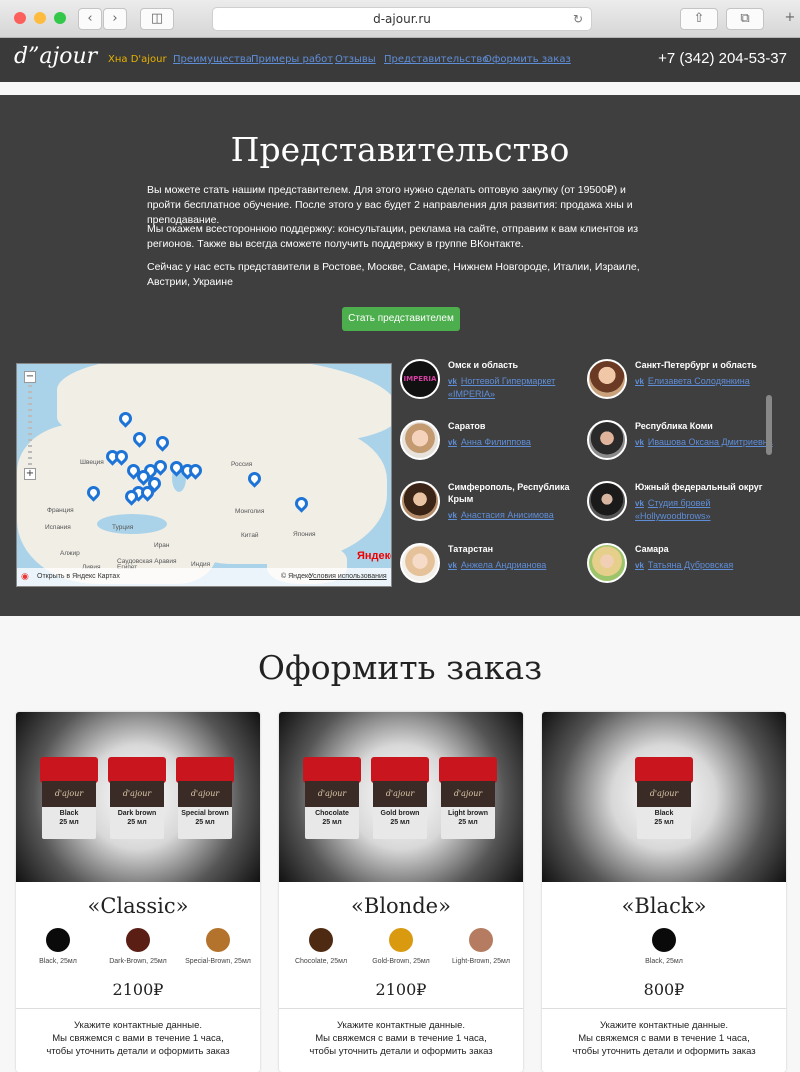 The width and height of the screenshot is (800, 1072). I want to click on rep-contact-link: vk Анна Филиппова, so click(518, 442).